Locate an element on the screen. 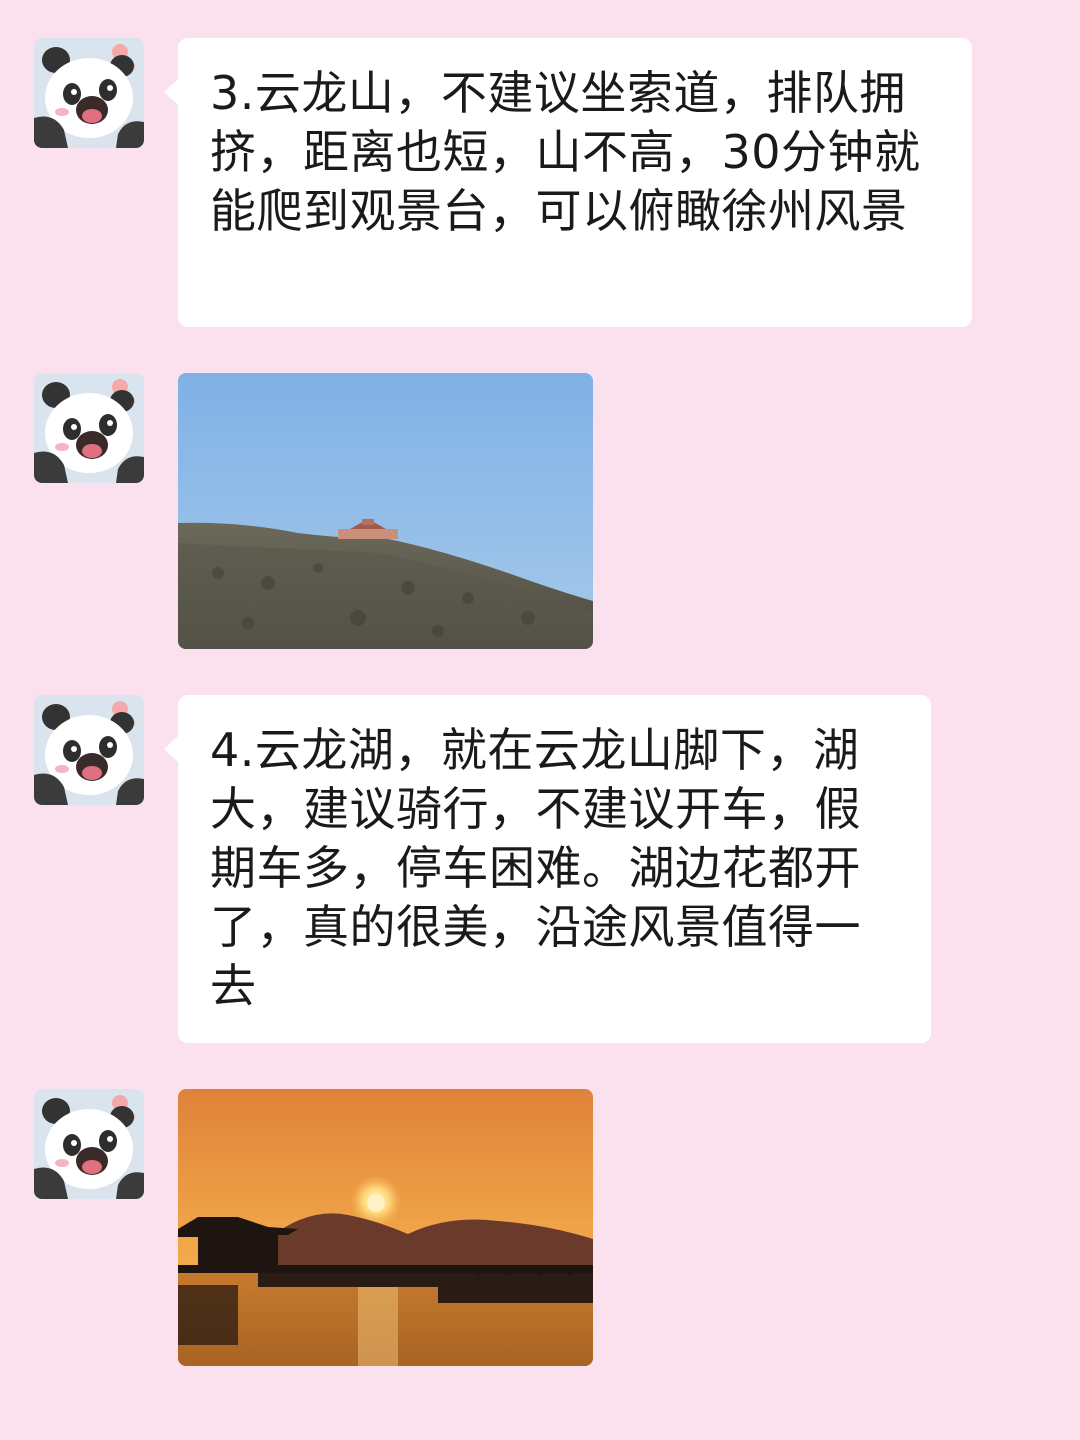 Image resolution: width=1080 pixels, height=1440 pixels. hill-pavilion-photo is located at coordinates (385, 511).